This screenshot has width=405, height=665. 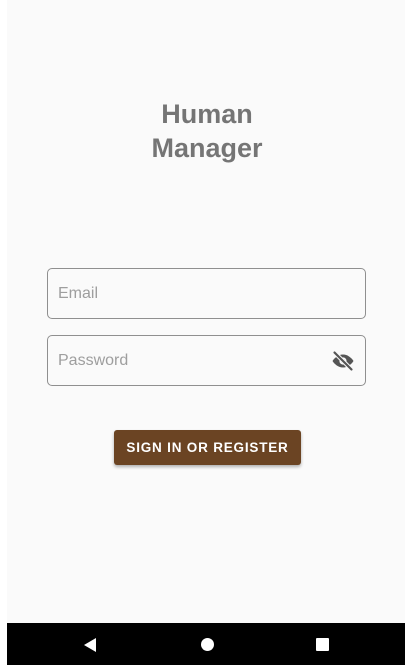 I want to click on recents-square-icon, so click(x=322, y=644).